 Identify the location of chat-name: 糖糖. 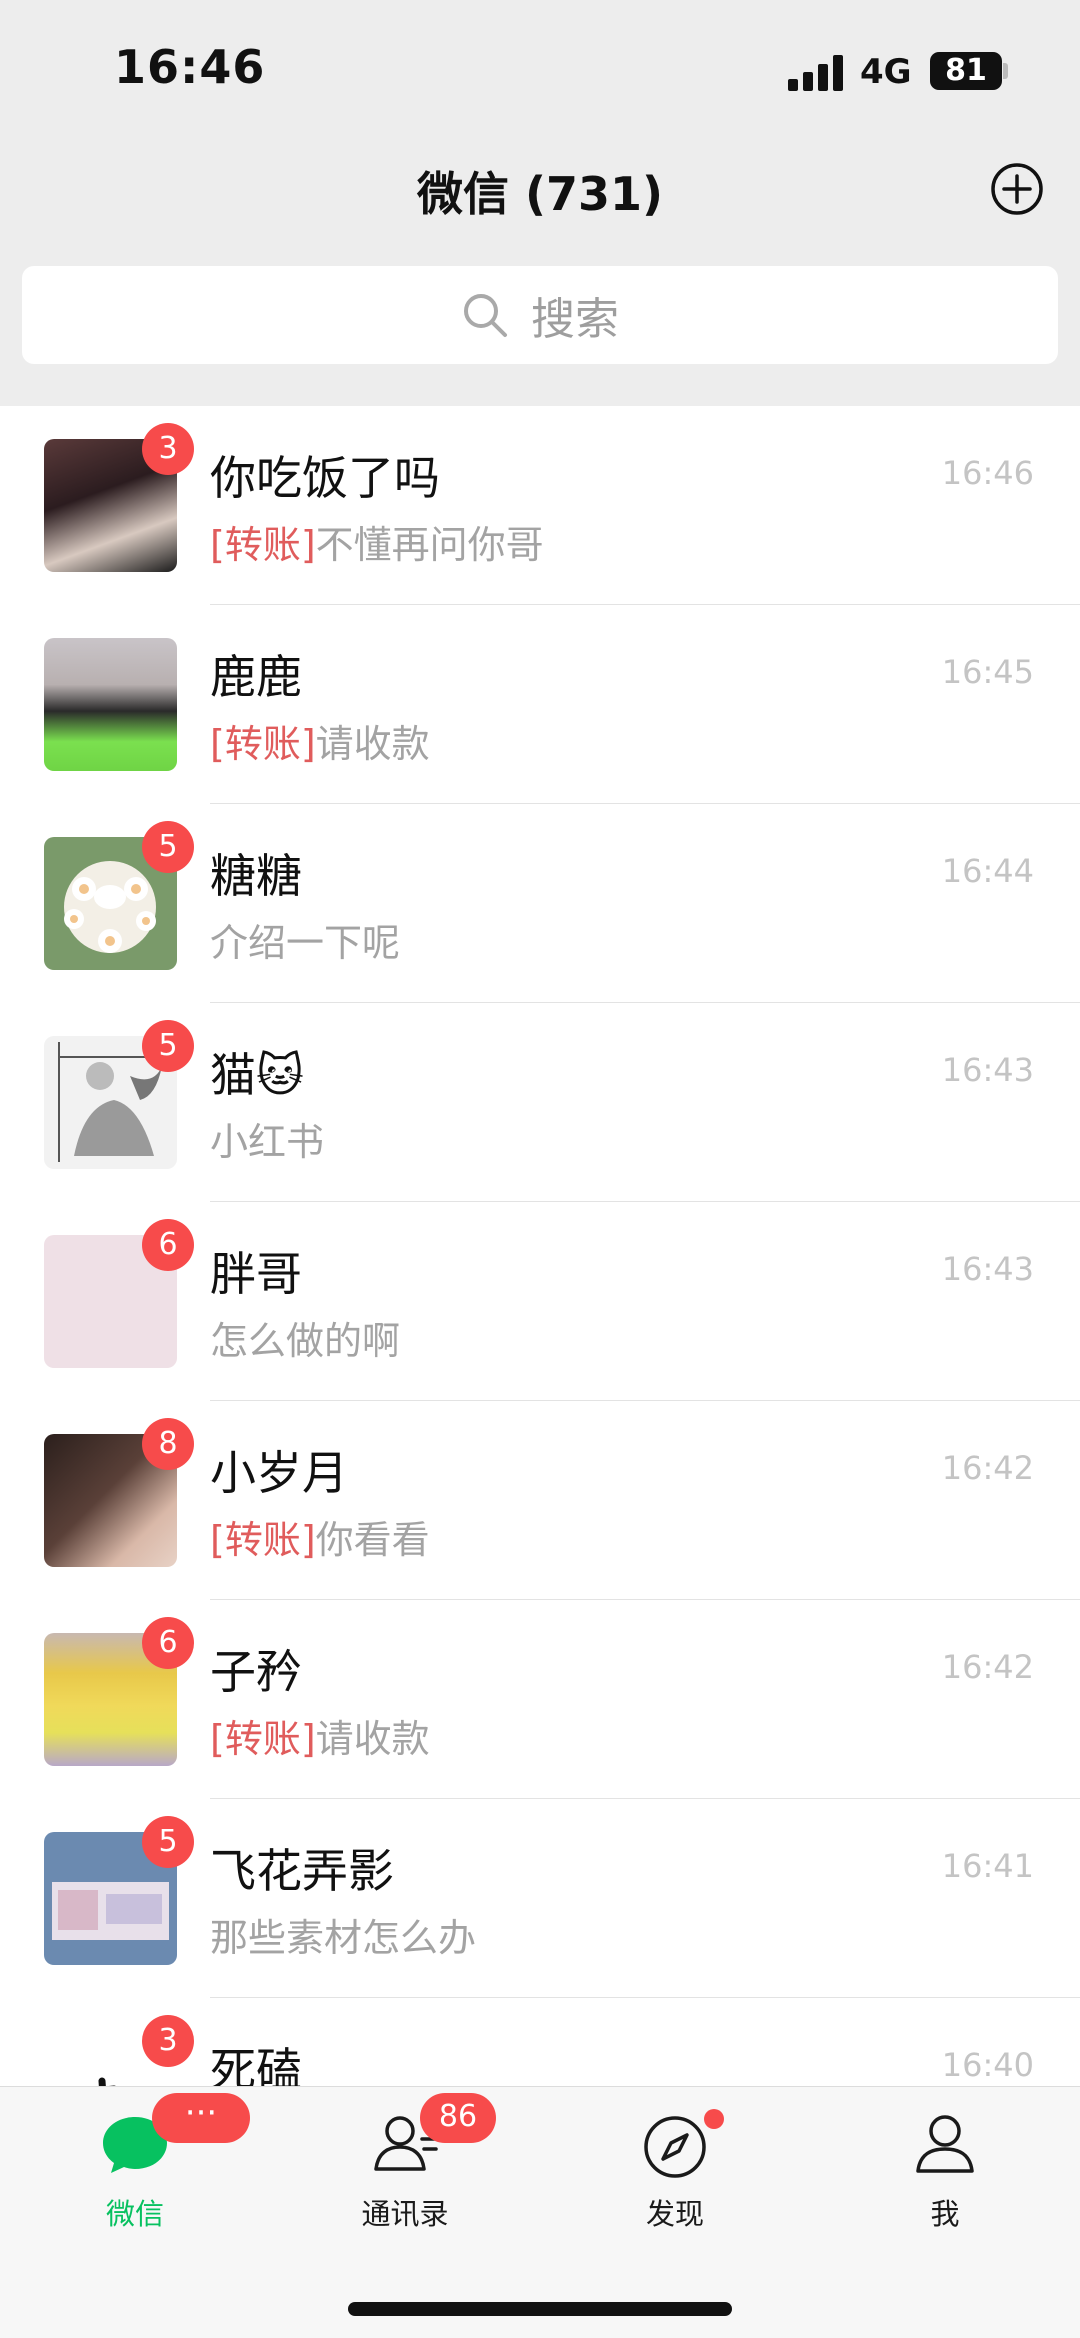
(256, 876).